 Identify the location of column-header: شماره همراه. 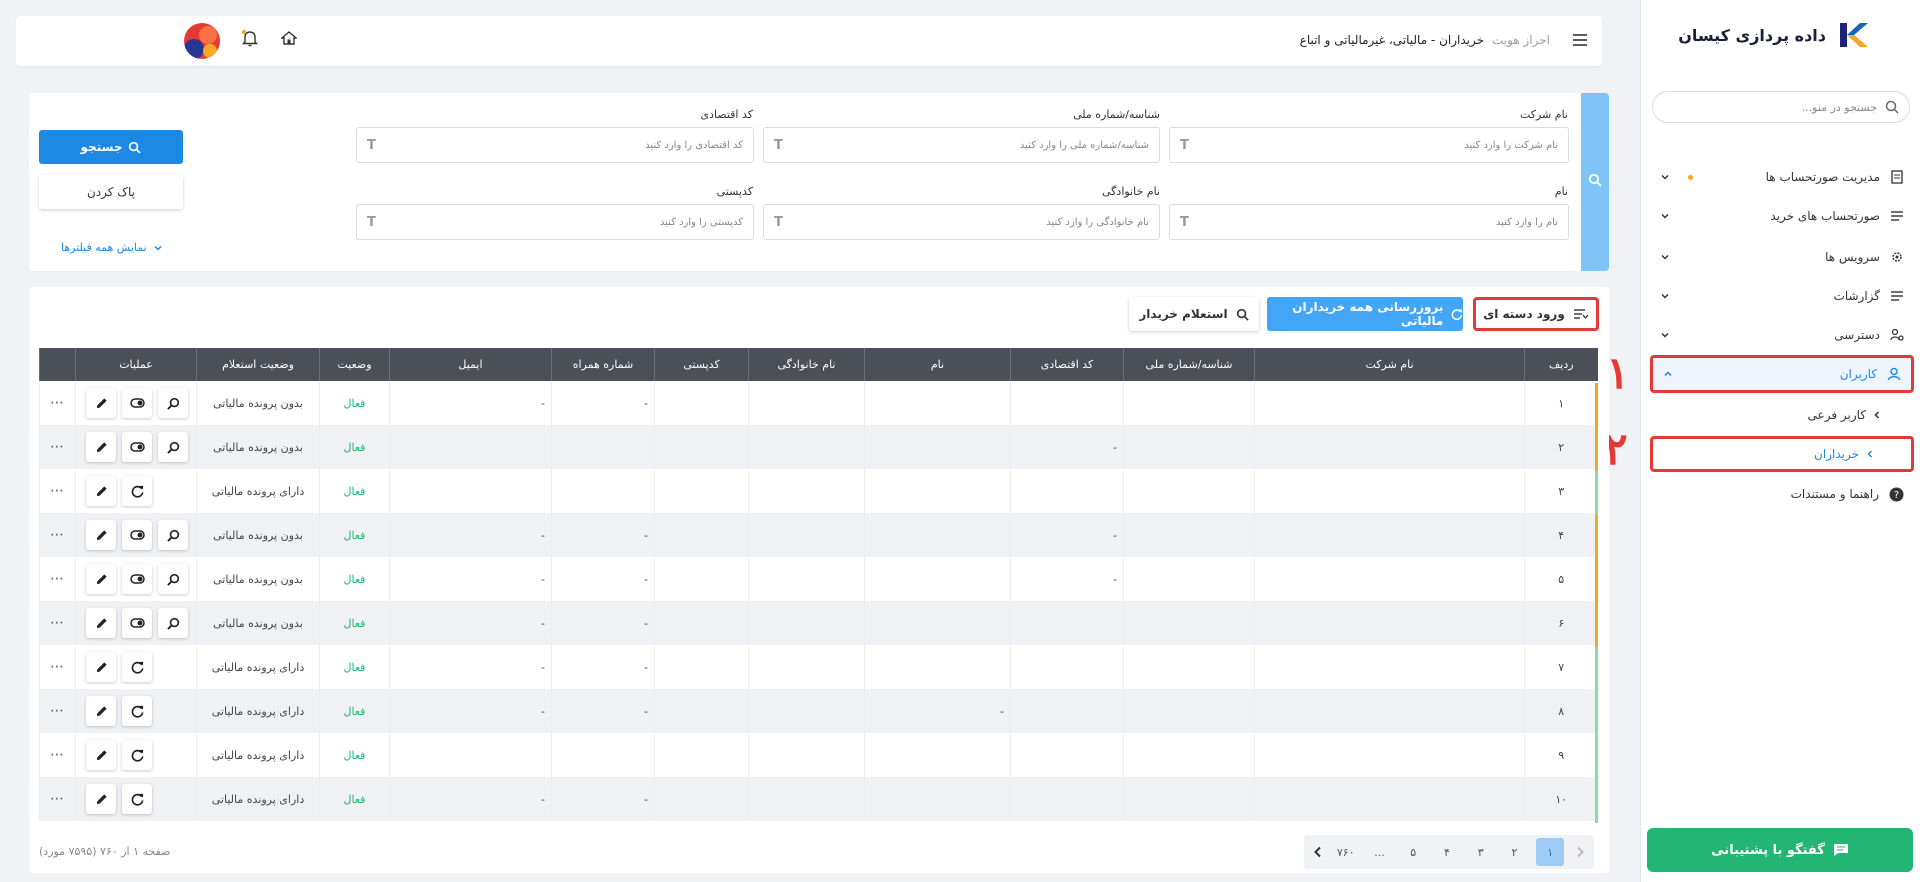
(603, 364).